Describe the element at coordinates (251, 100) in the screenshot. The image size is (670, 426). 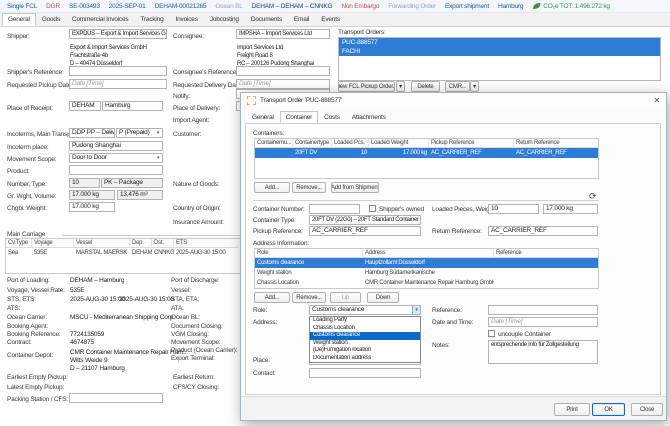
I see `transport-order-icon` at that location.